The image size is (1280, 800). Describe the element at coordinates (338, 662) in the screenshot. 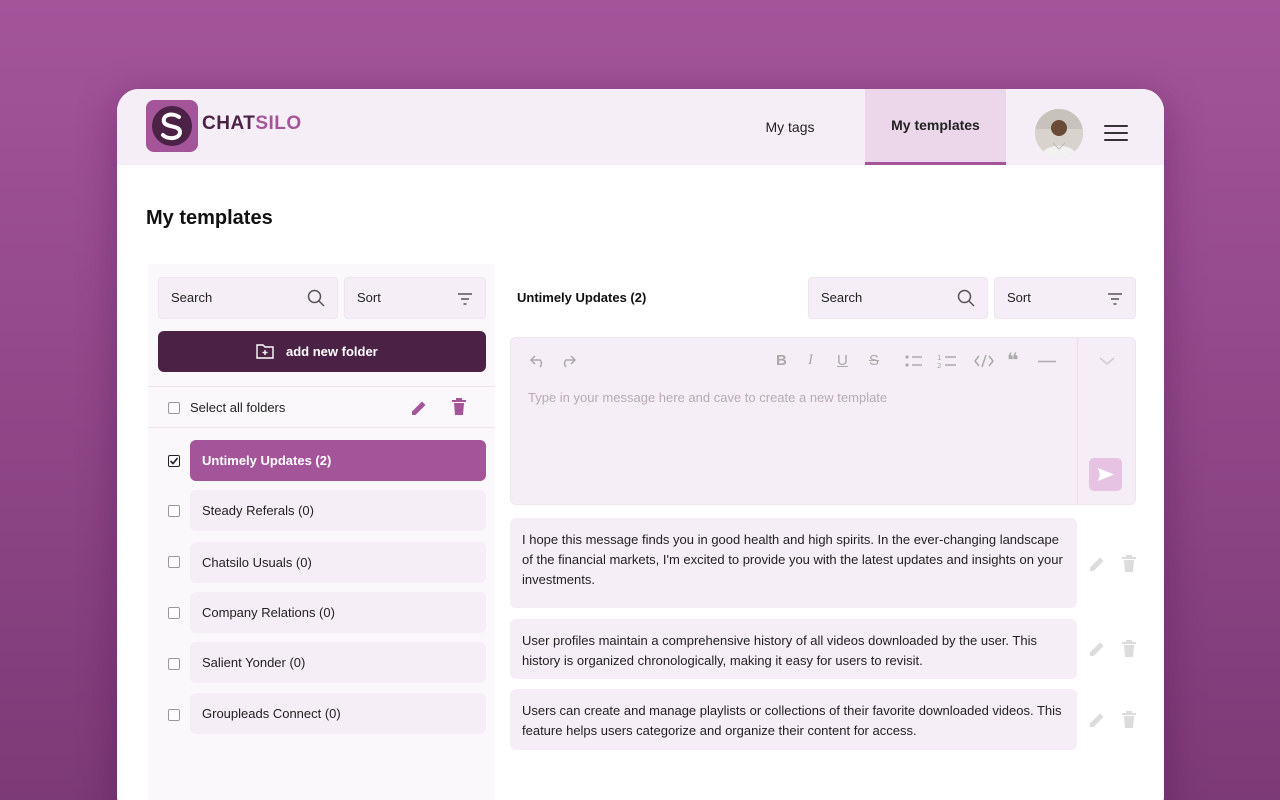

I see `folder-item-salient-yonder: Salient Yonder (0)` at that location.